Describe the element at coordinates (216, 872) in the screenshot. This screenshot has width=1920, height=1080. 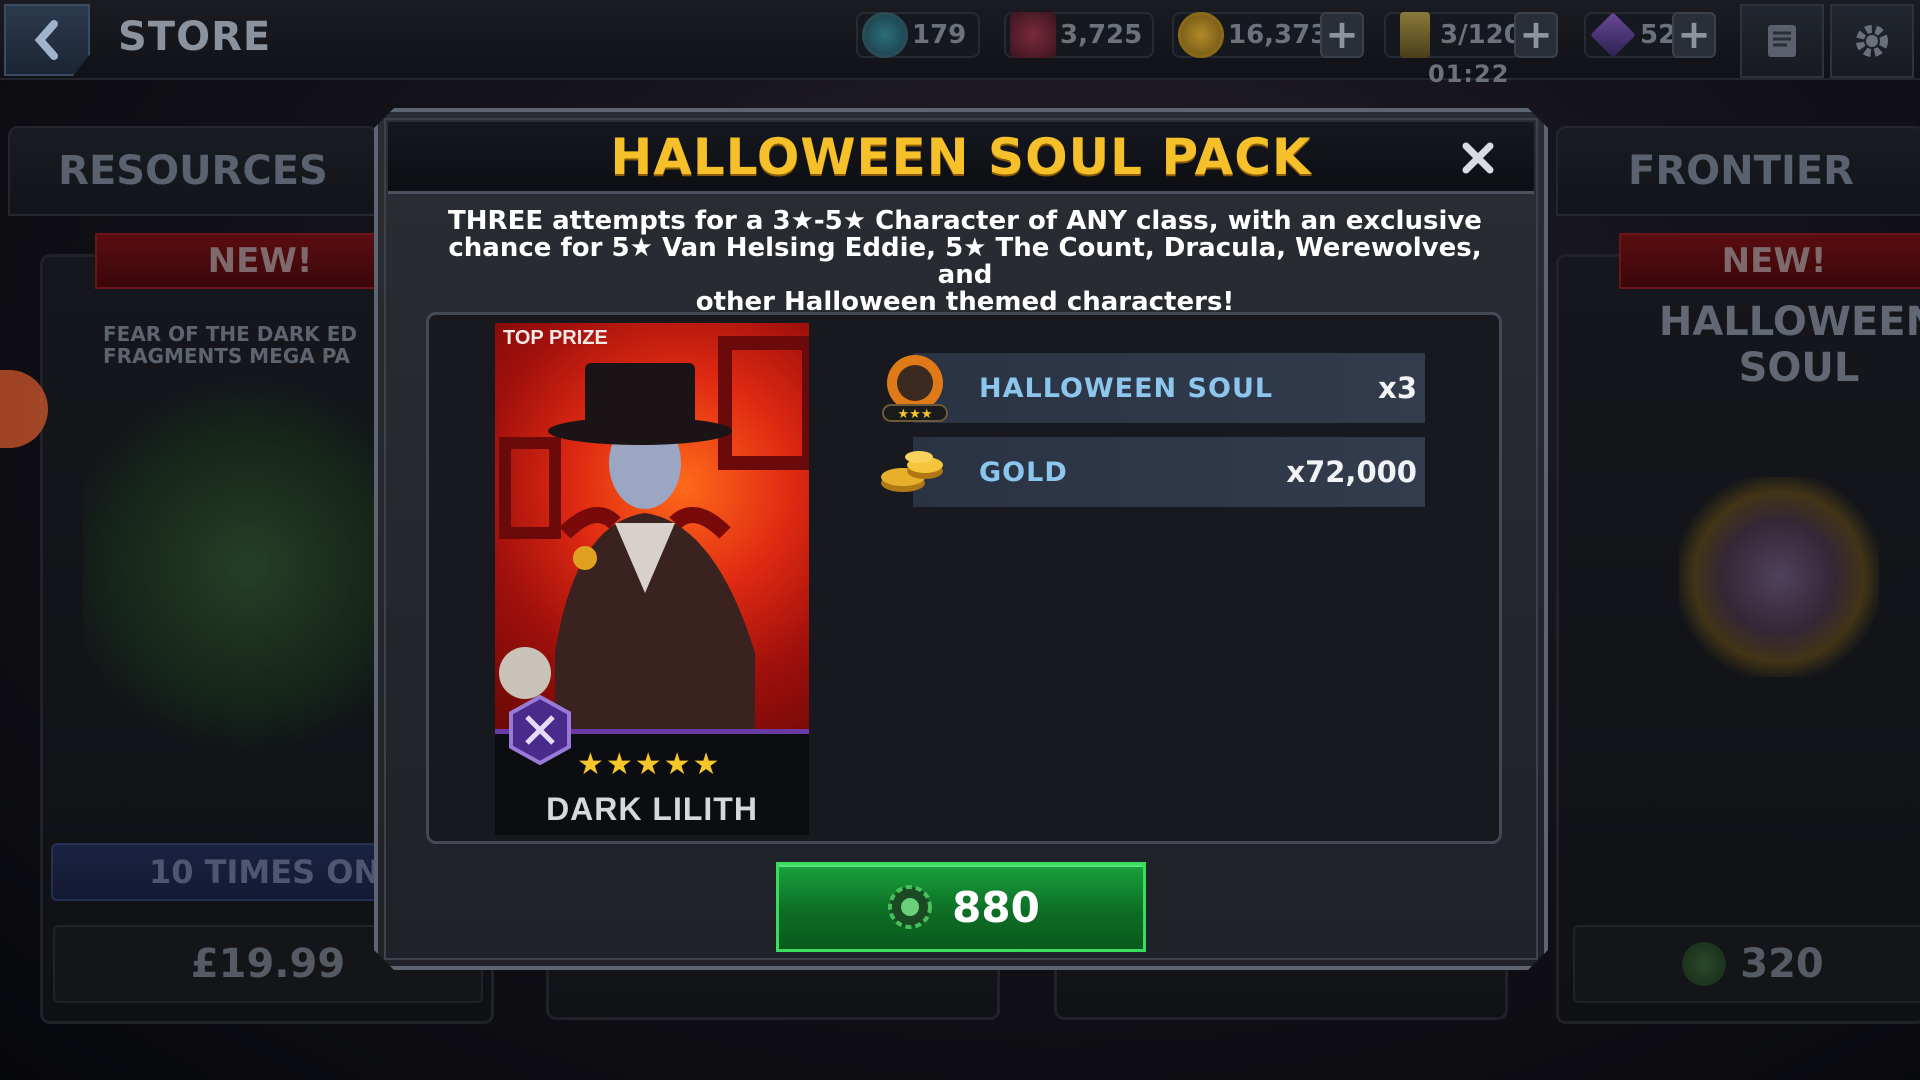
I see `purchase-limit: 10 TIMES ONL` at that location.